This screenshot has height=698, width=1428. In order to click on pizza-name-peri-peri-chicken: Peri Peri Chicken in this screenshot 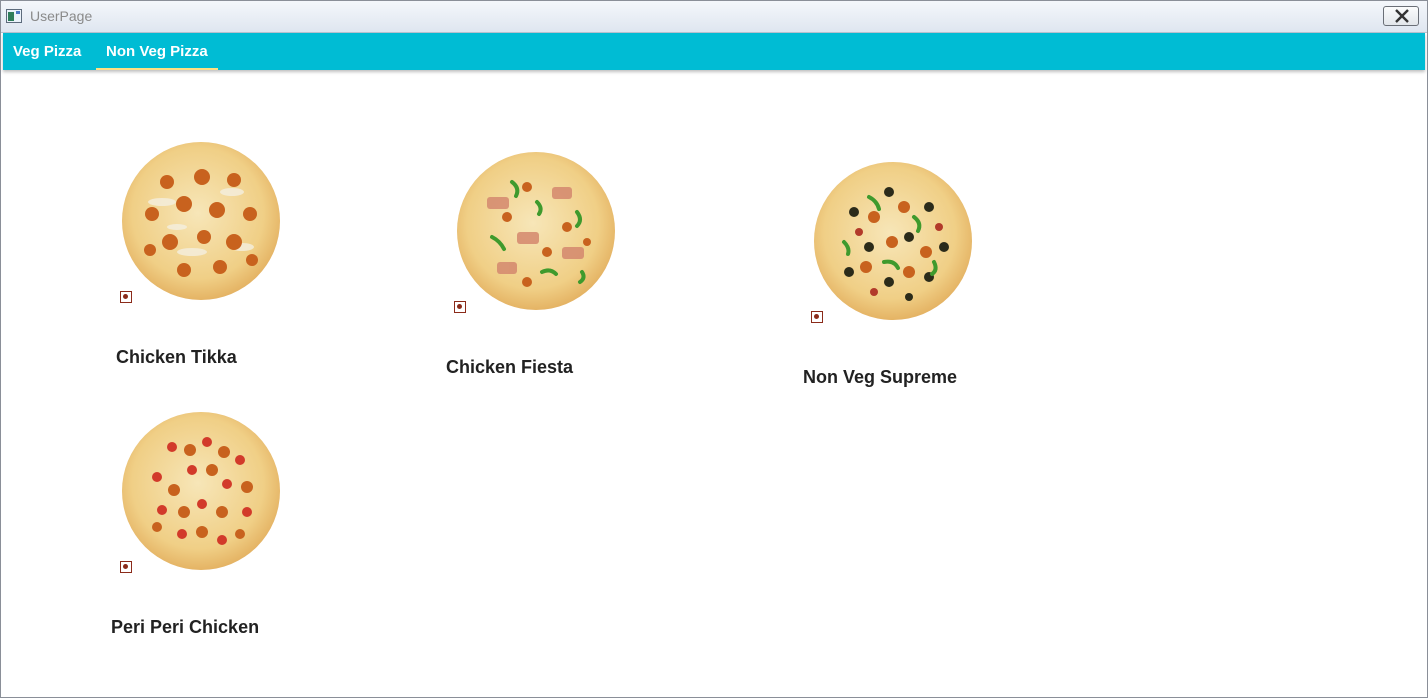, I will do `click(185, 627)`.